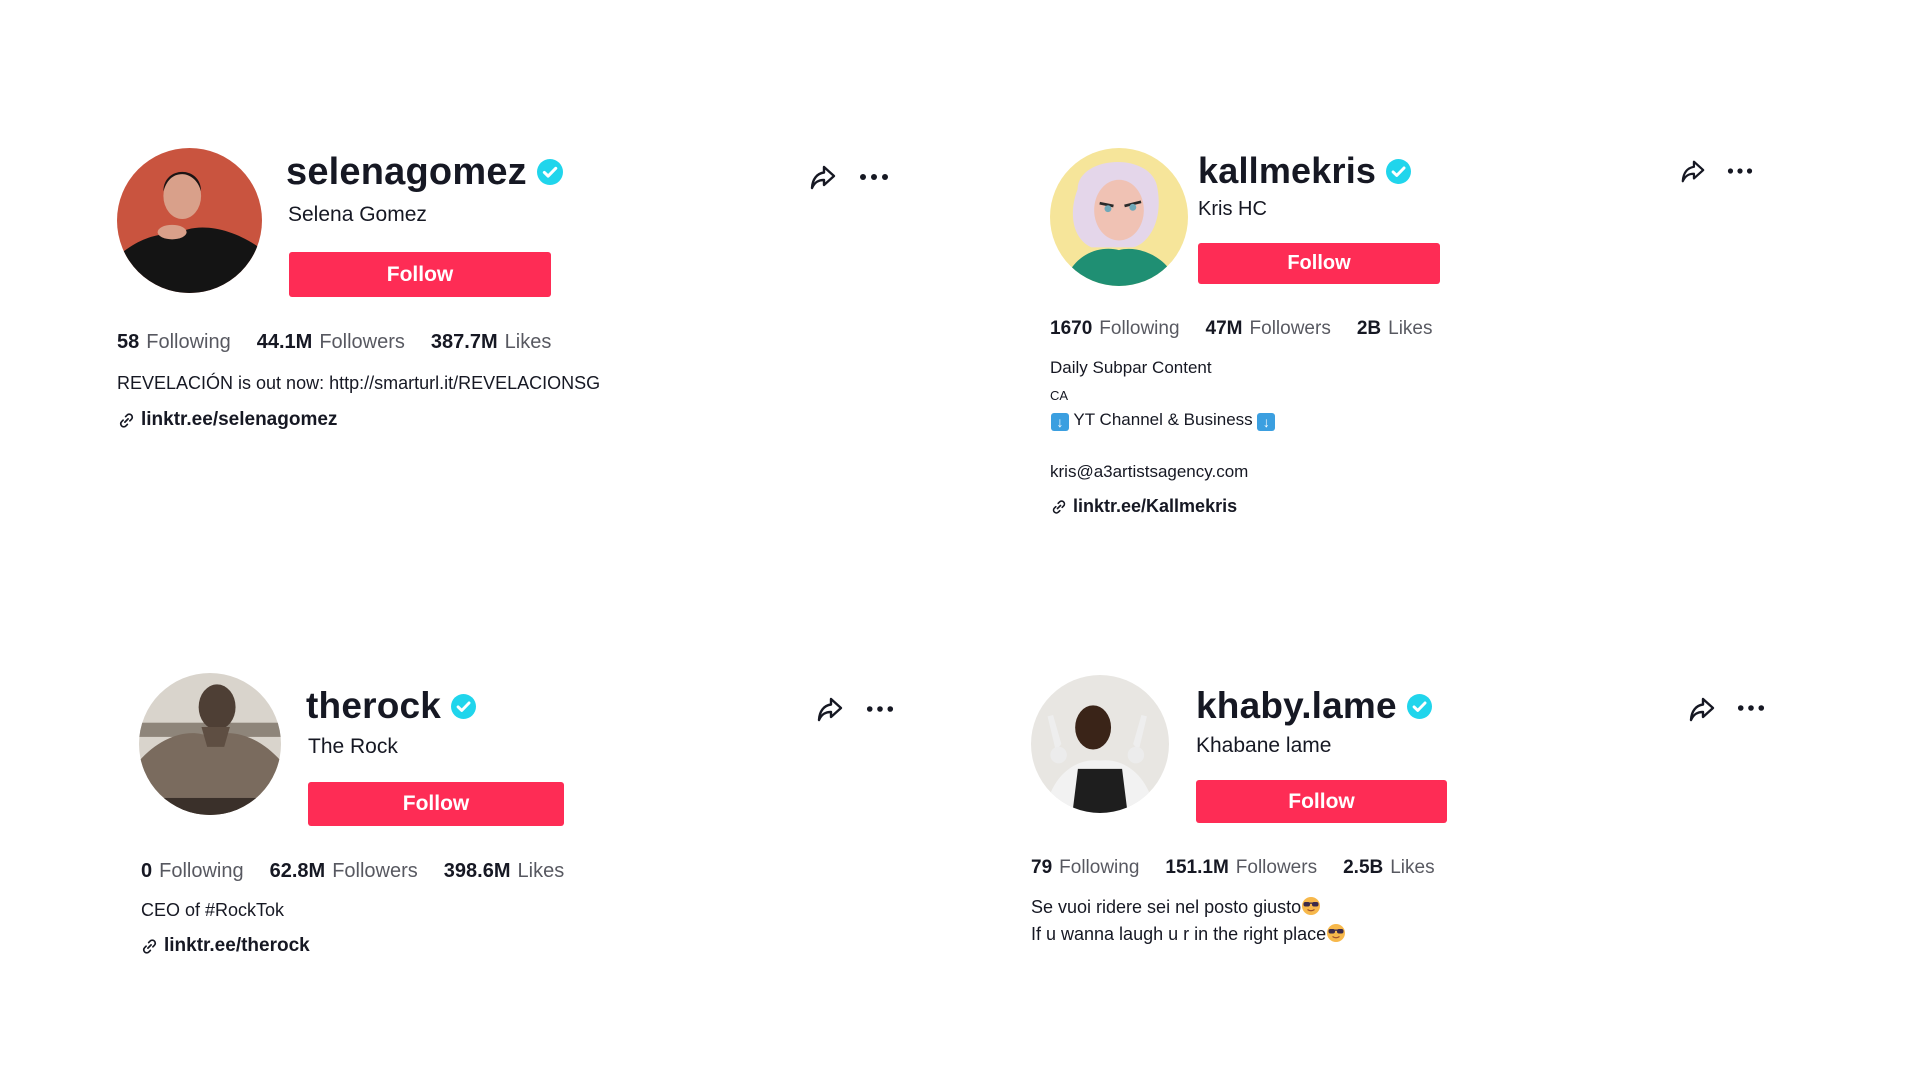  Describe the element at coordinates (353, 746) in the screenshot. I see `nickname: The Rock` at that location.